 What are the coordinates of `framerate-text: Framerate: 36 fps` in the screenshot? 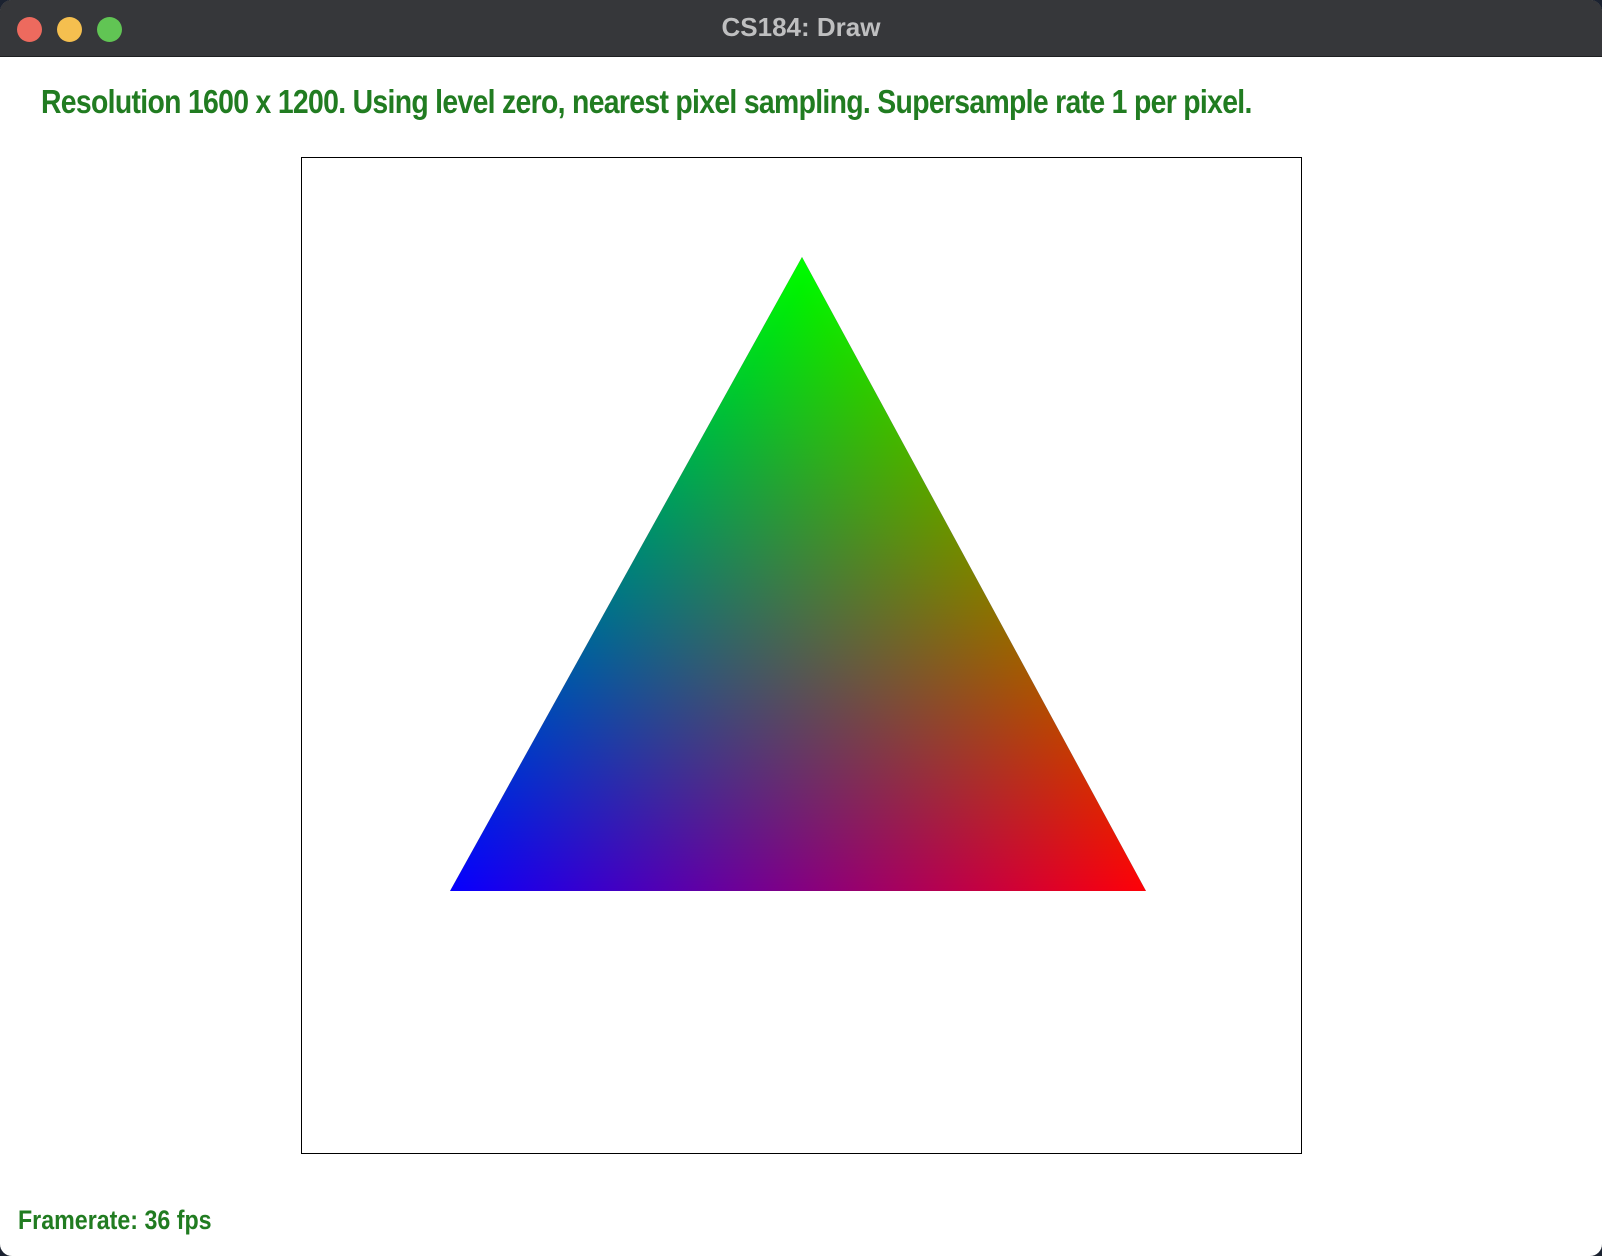 It's located at (115, 1220).